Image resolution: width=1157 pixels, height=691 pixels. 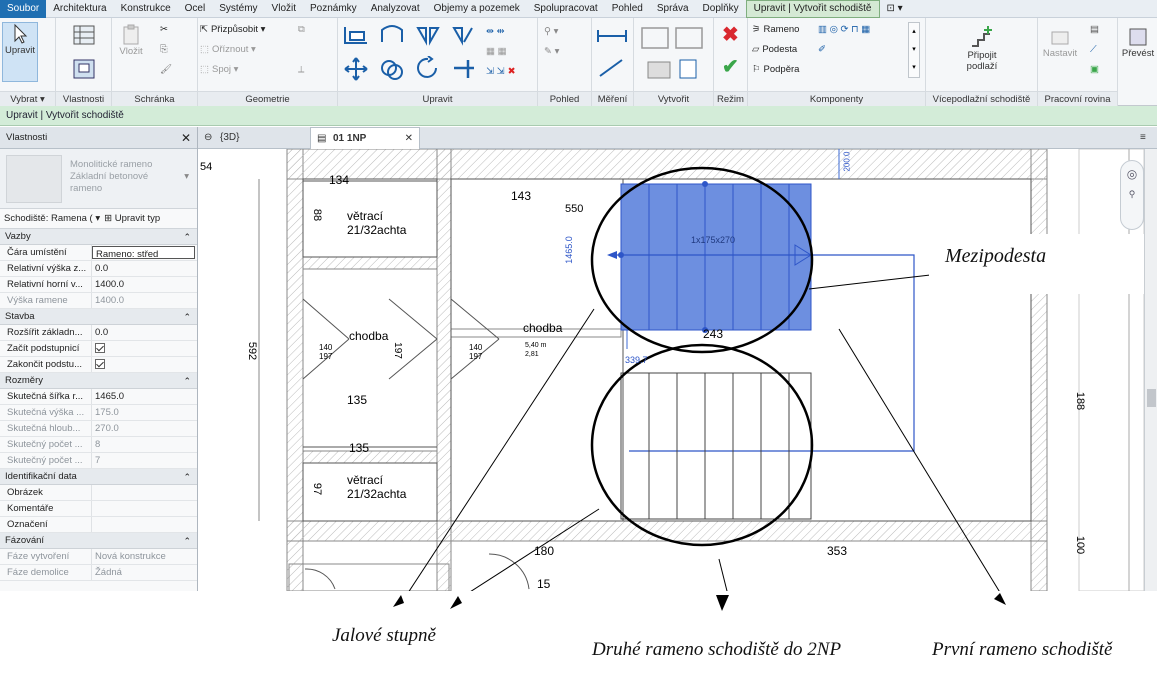 I want to click on join-button: ⬚ Spoj ▾, so click(x=219, y=69).